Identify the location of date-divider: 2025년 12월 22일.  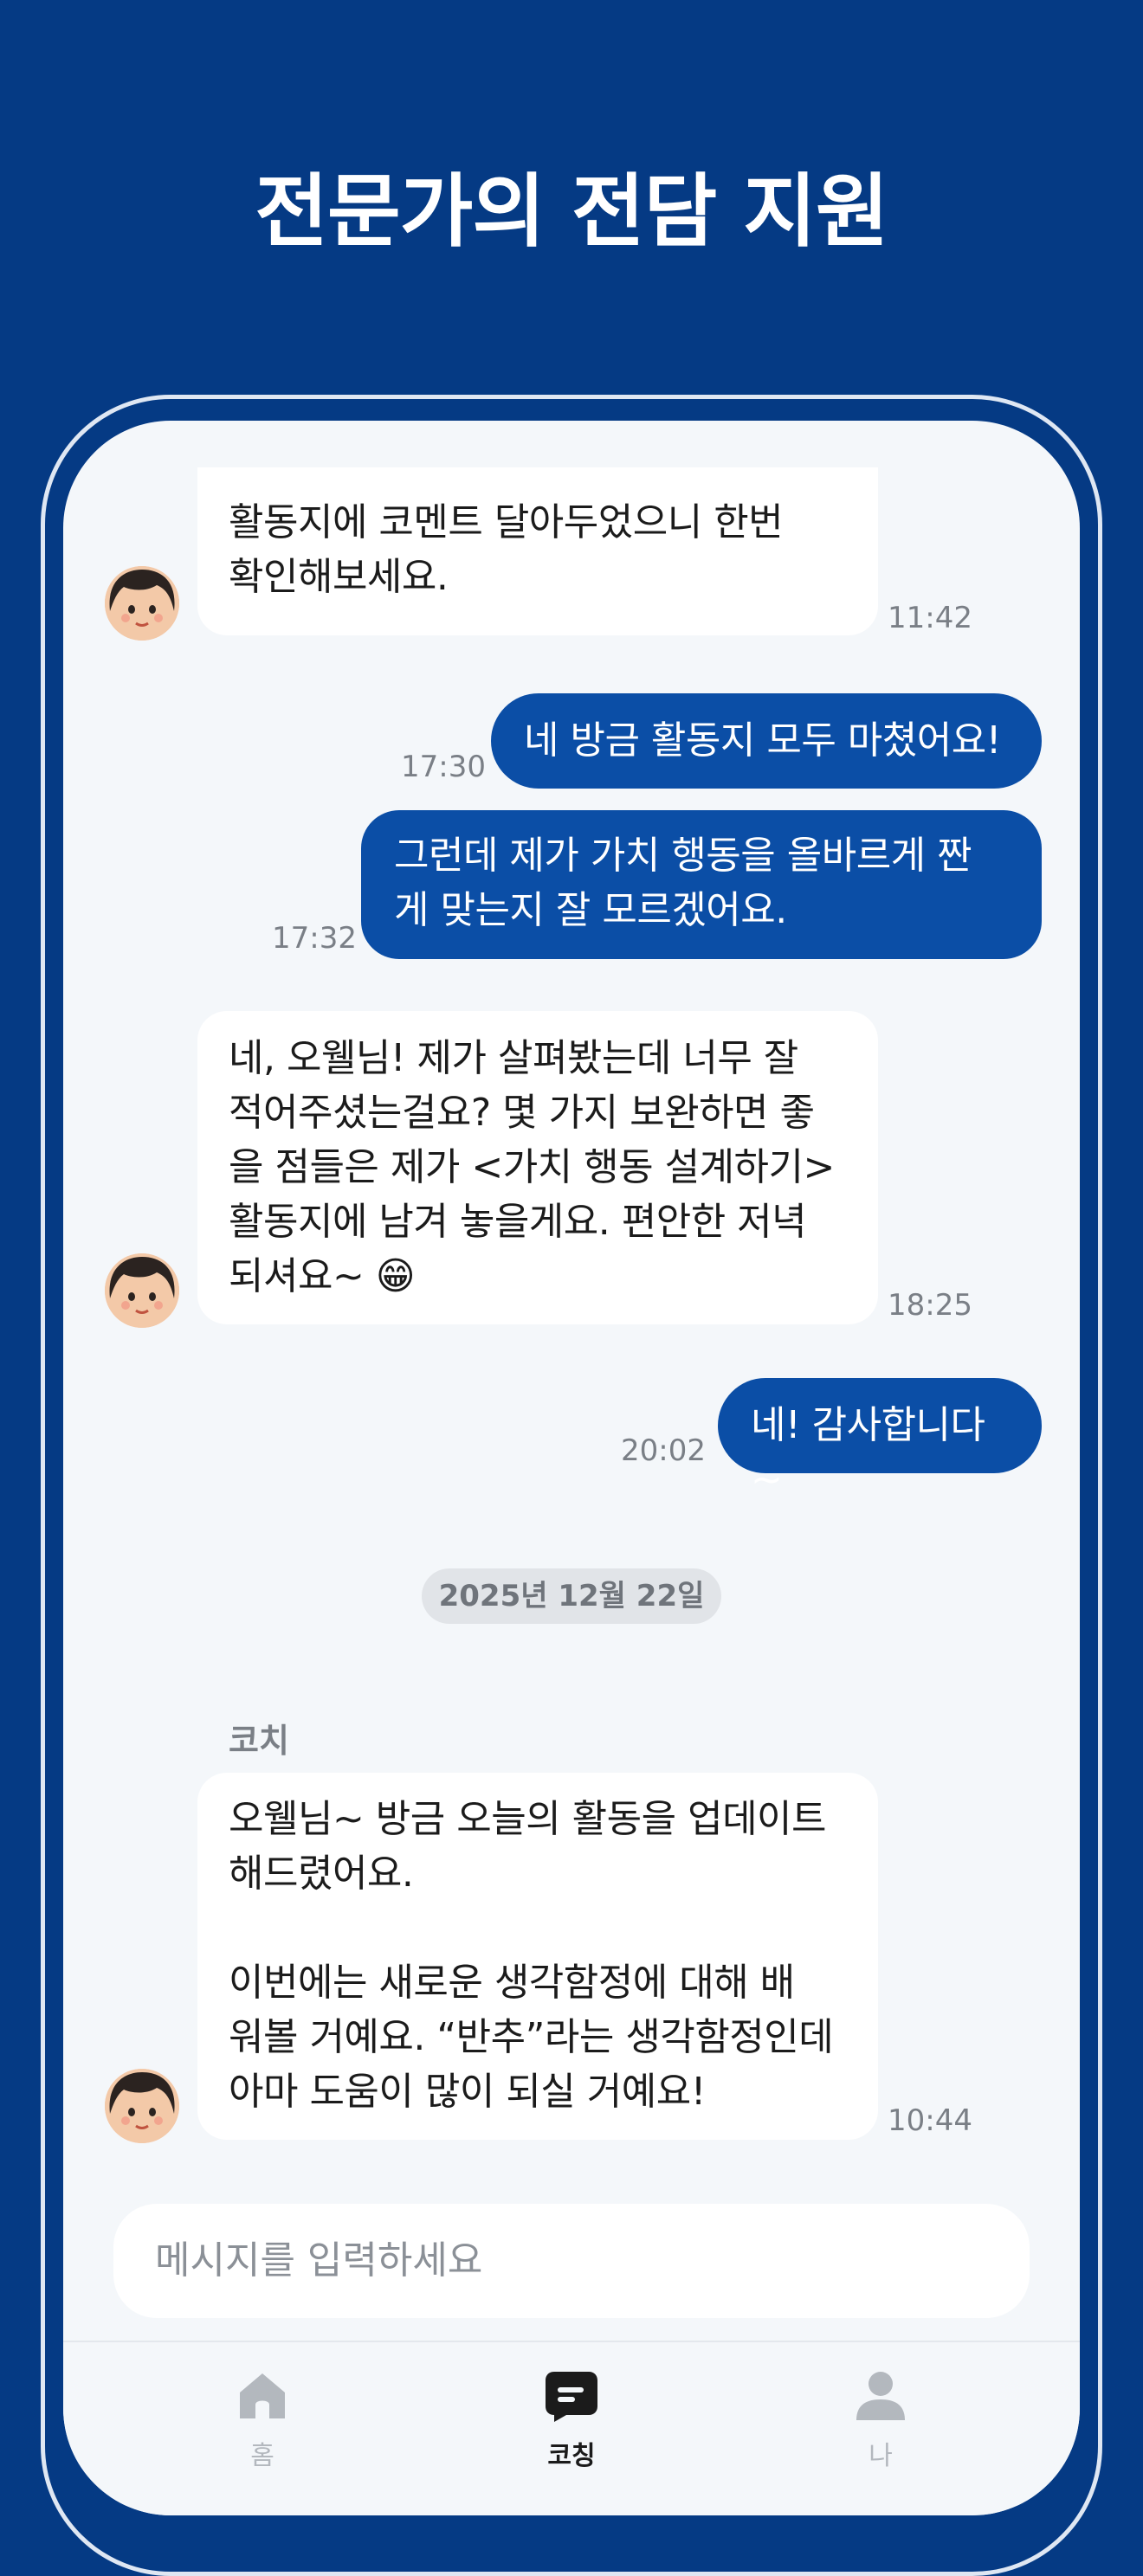
(571, 1596).